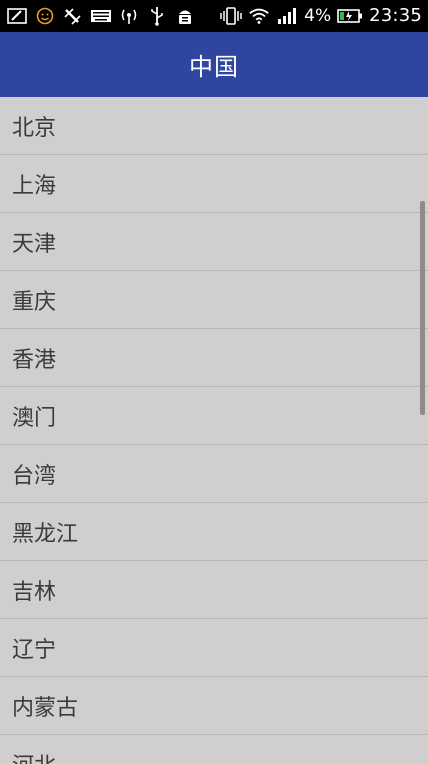 This screenshot has height=764, width=428. I want to click on list-item: 吉林, so click(214, 590).